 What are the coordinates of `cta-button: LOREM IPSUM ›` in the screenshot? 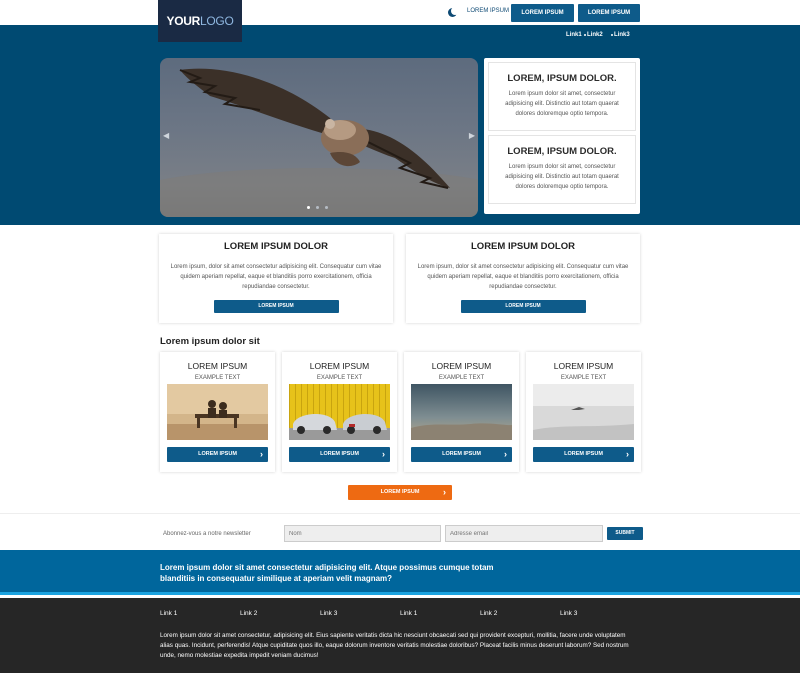 It's located at (400, 492).